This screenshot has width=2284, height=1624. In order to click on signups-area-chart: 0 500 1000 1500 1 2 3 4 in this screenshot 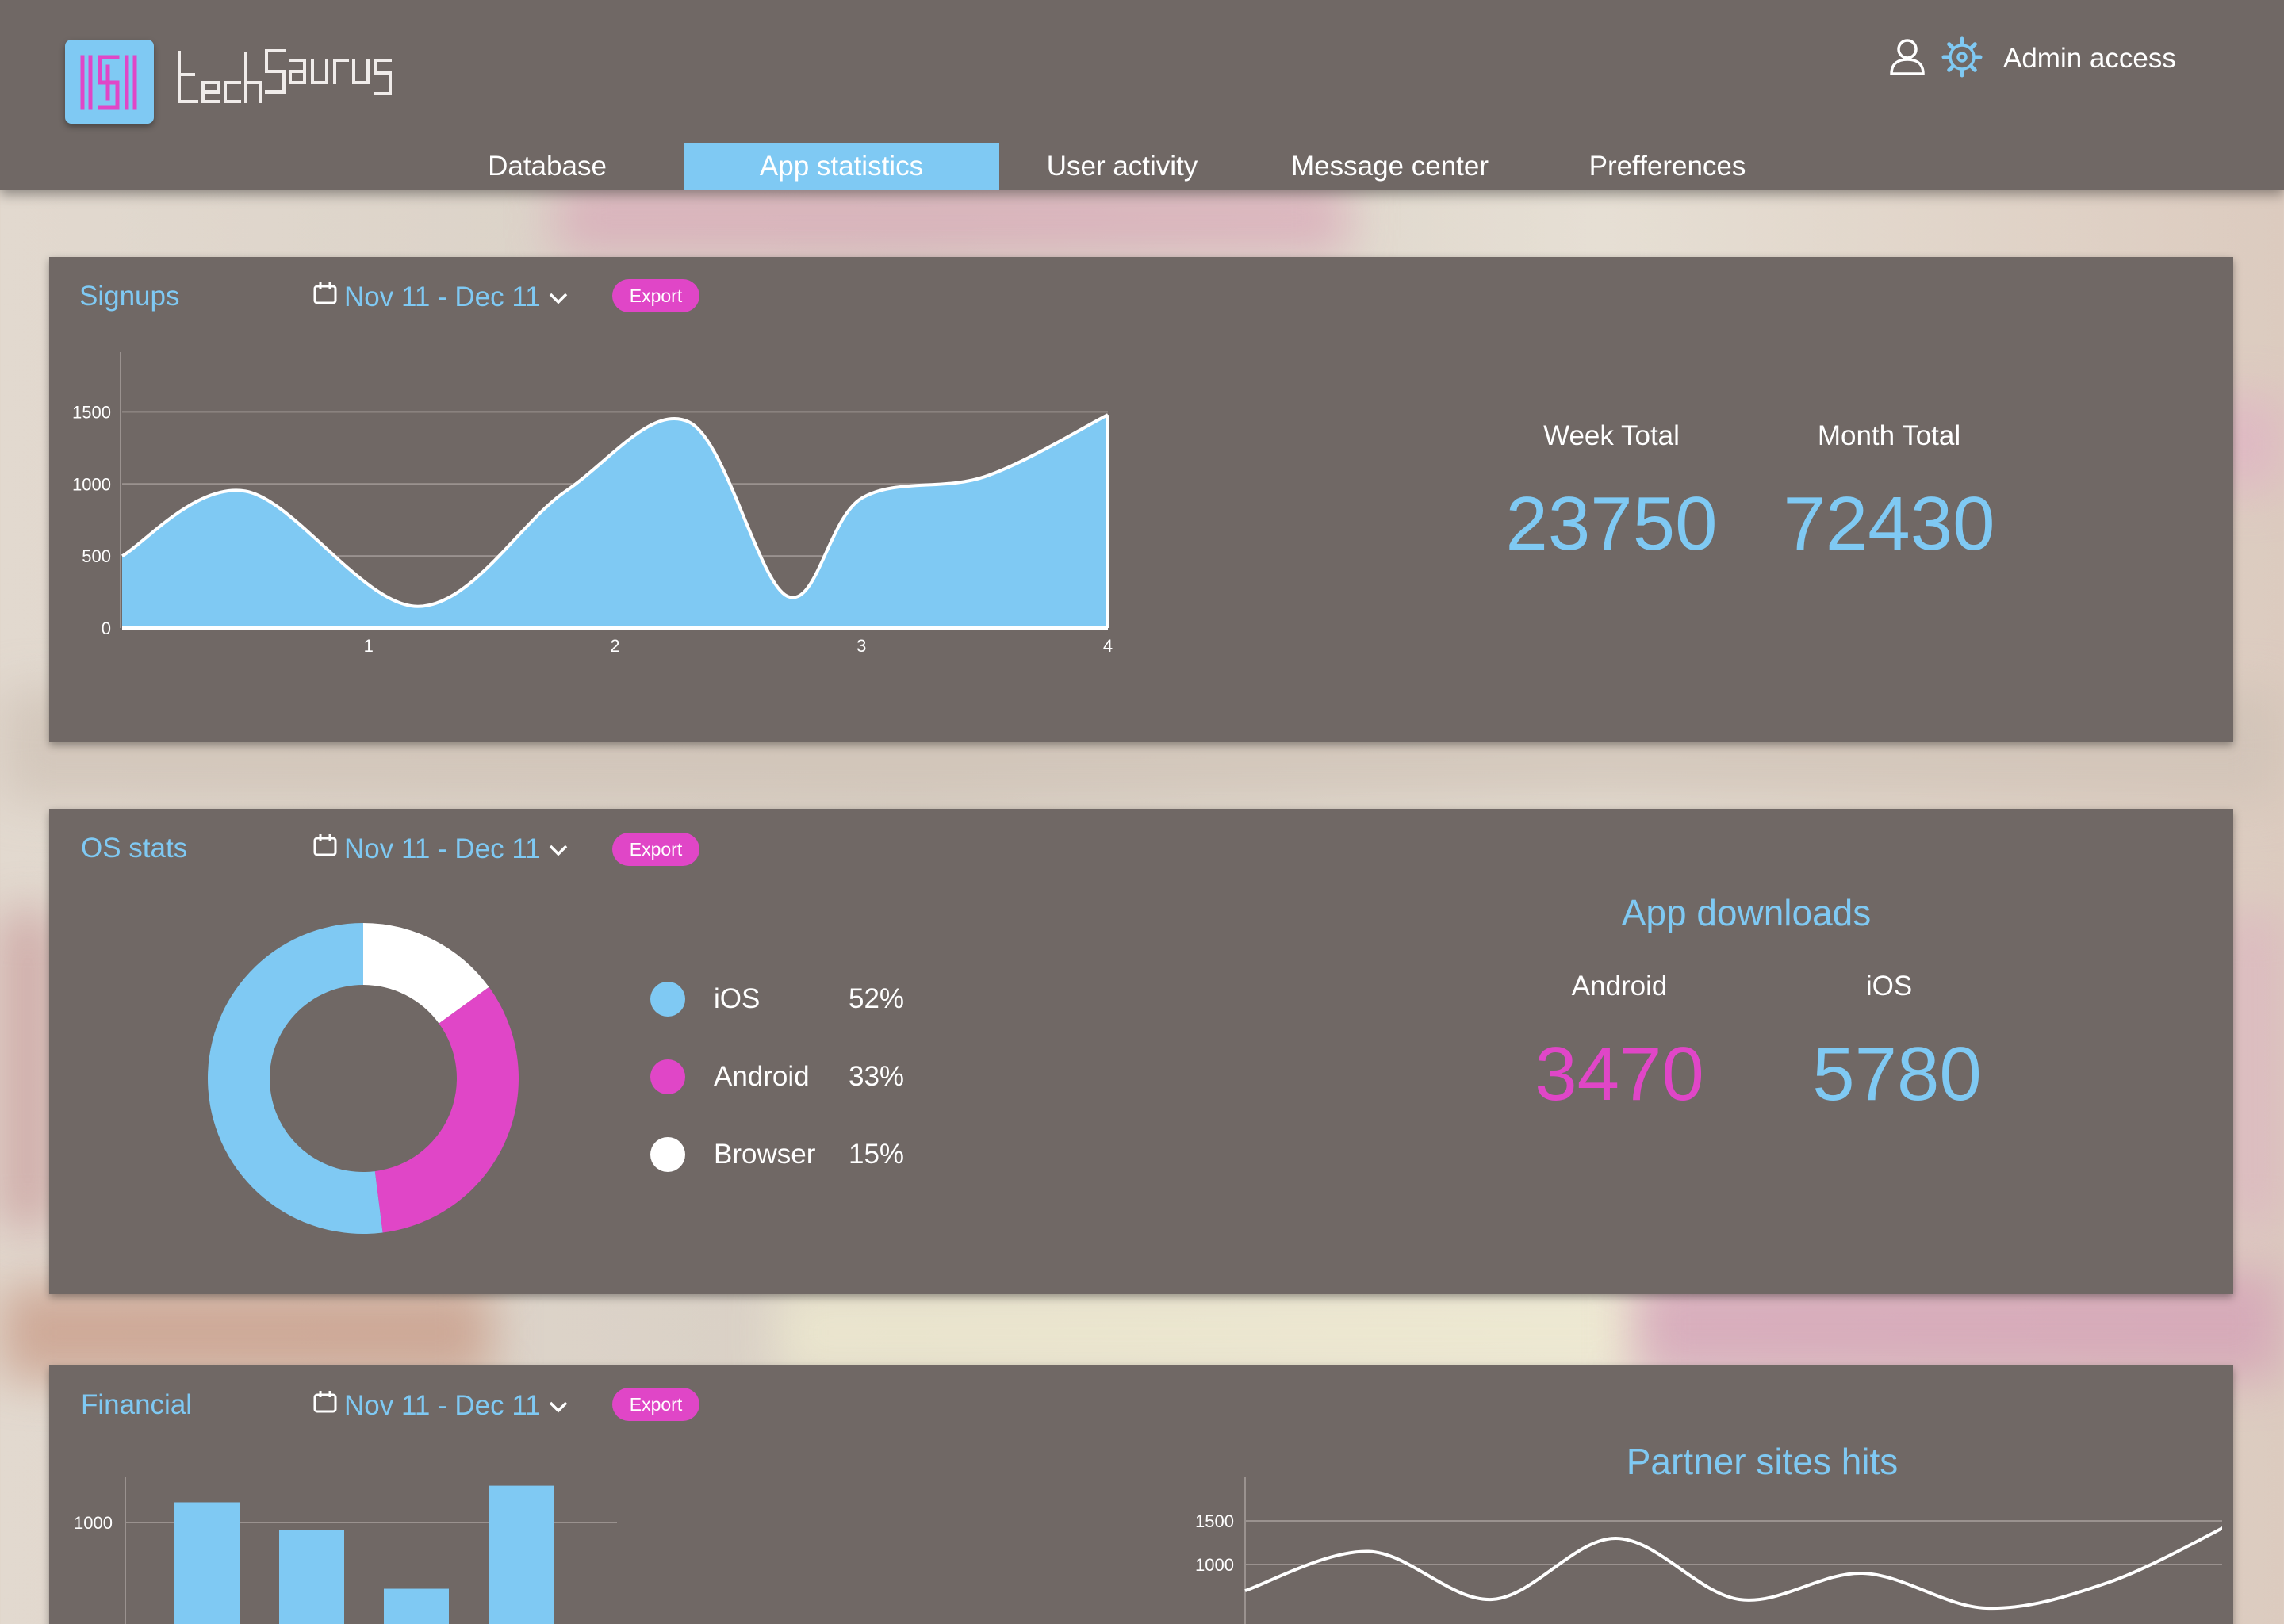, I will do `click(592, 504)`.